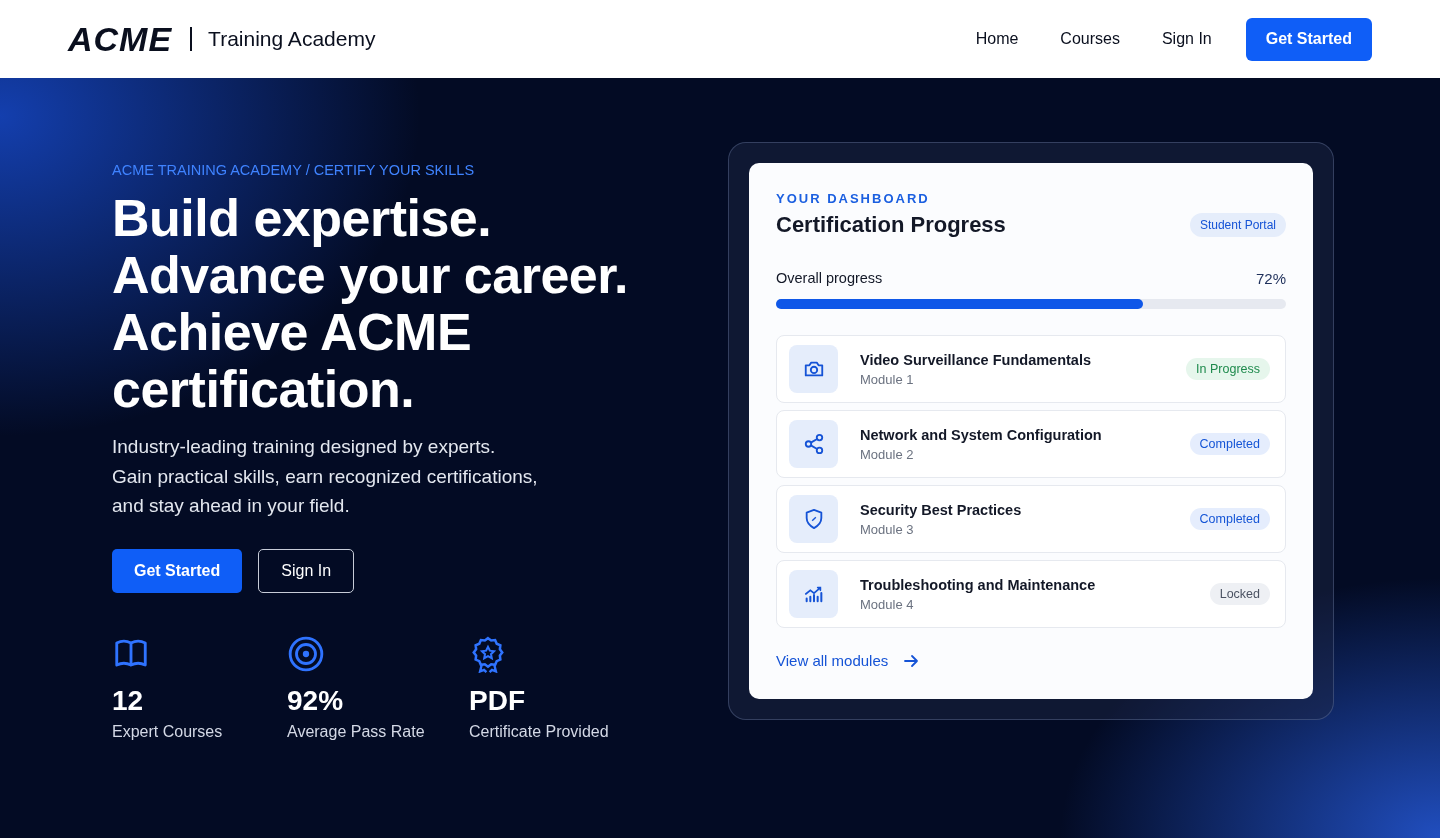 The width and height of the screenshot is (1440, 838). What do you see at coordinates (168, 731) in the screenshot?
I see `stat-label: Expert Courses` at bounding box center [168, 731].